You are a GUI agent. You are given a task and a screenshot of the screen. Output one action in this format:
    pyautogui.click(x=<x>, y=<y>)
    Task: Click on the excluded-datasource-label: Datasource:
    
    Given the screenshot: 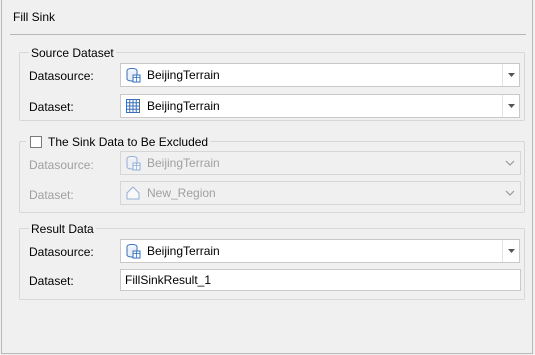 What is the action you would take?
    pyautogui.click(x=61, y=165)
    